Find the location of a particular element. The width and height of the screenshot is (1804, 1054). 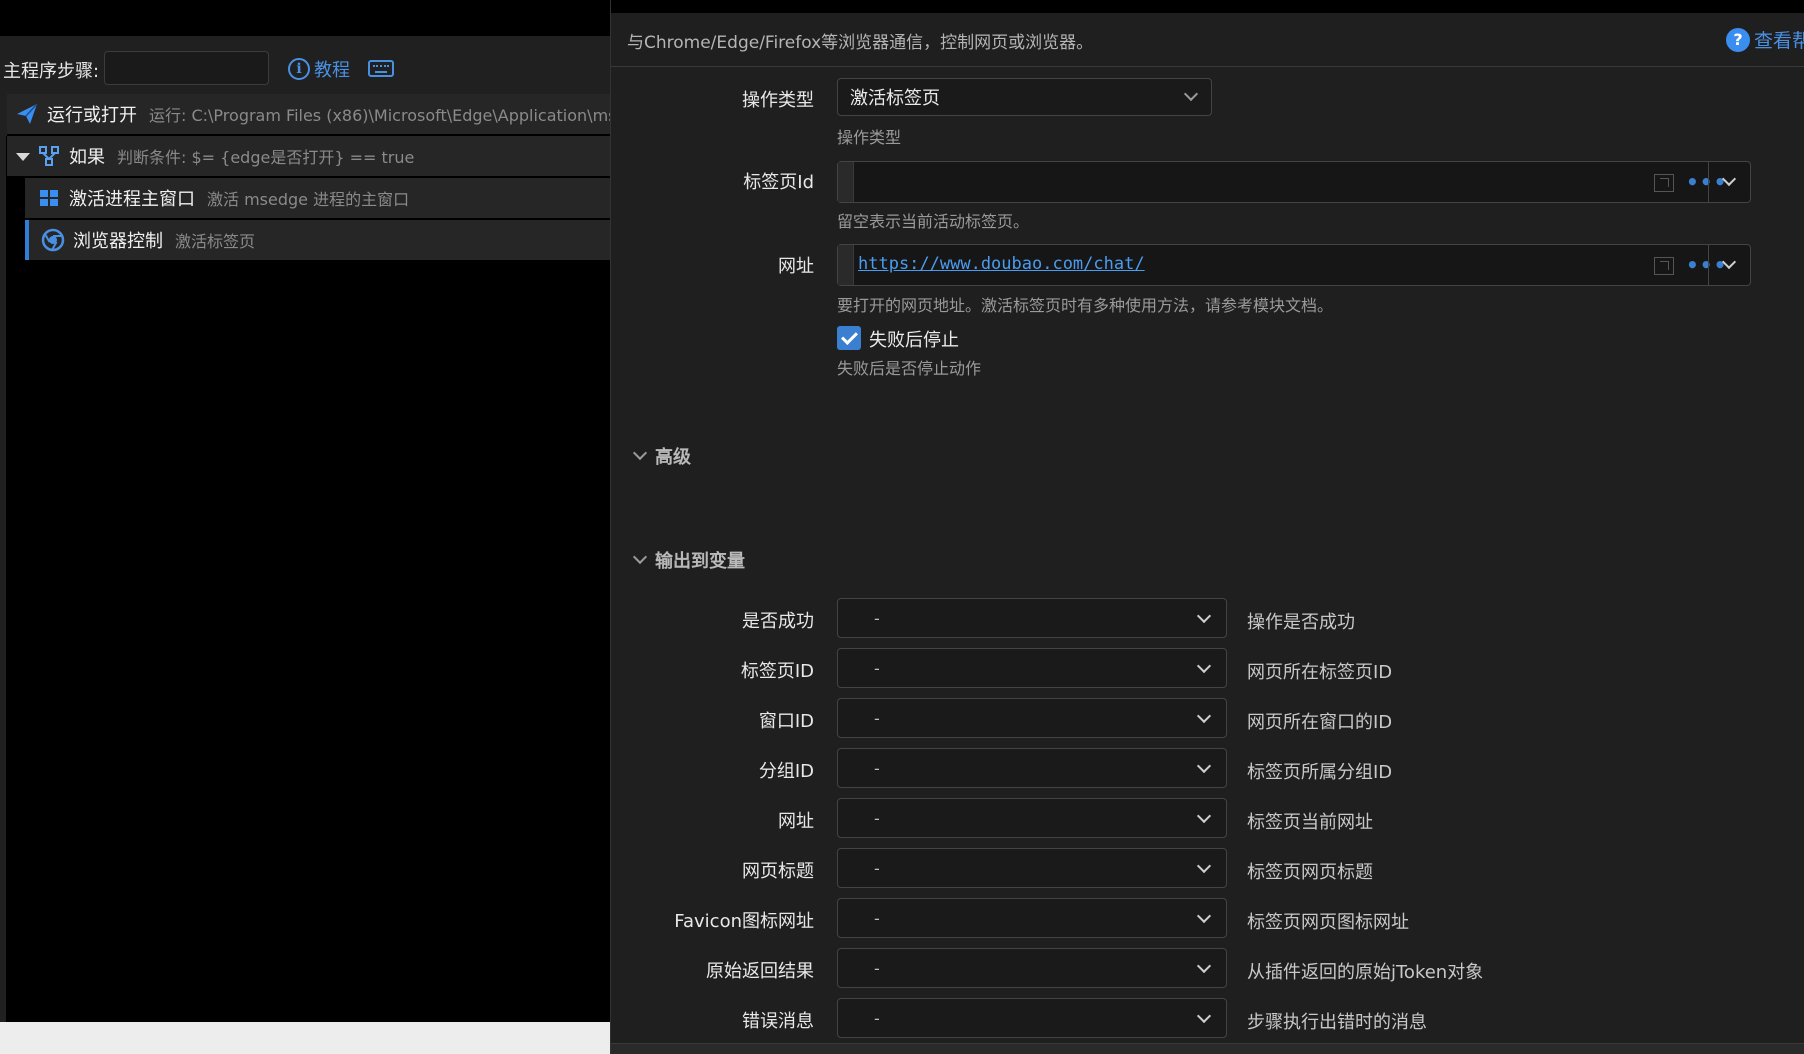

tab-id-dropdown-button is located at coordinates (1729, 182).